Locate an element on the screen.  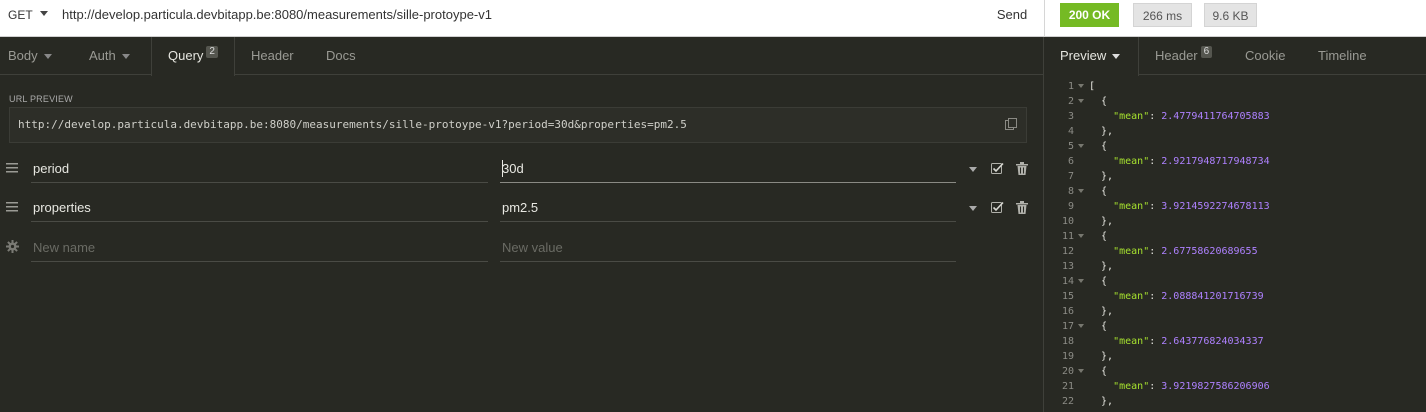
json-value: 3.9219827586206906 is located at coordinates (1215, 386).